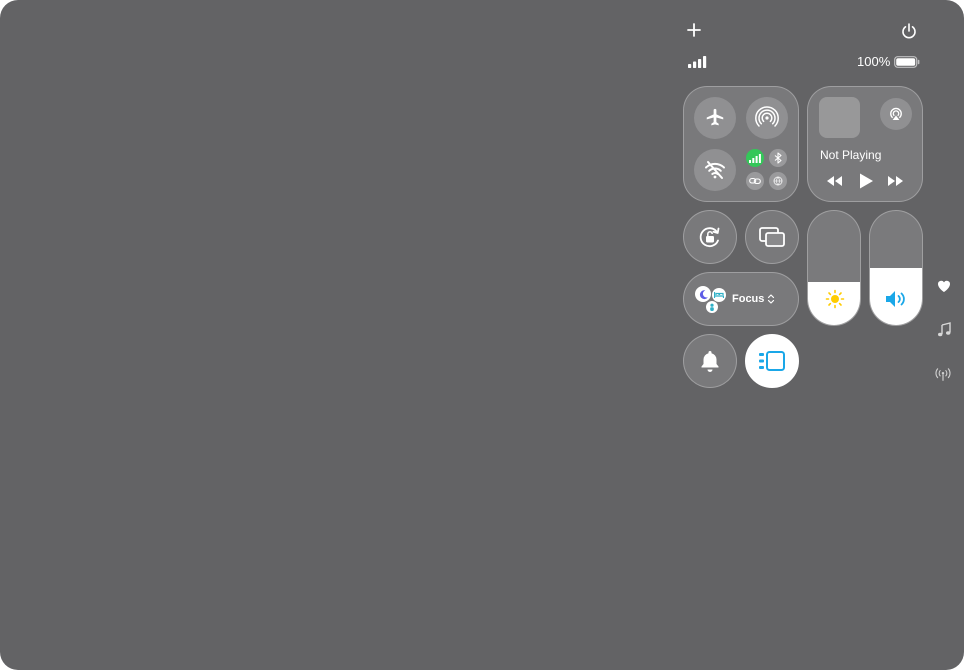 This screenshot has width=964, height=670. I want to click on fast-forward-icon, so click(896, 181).